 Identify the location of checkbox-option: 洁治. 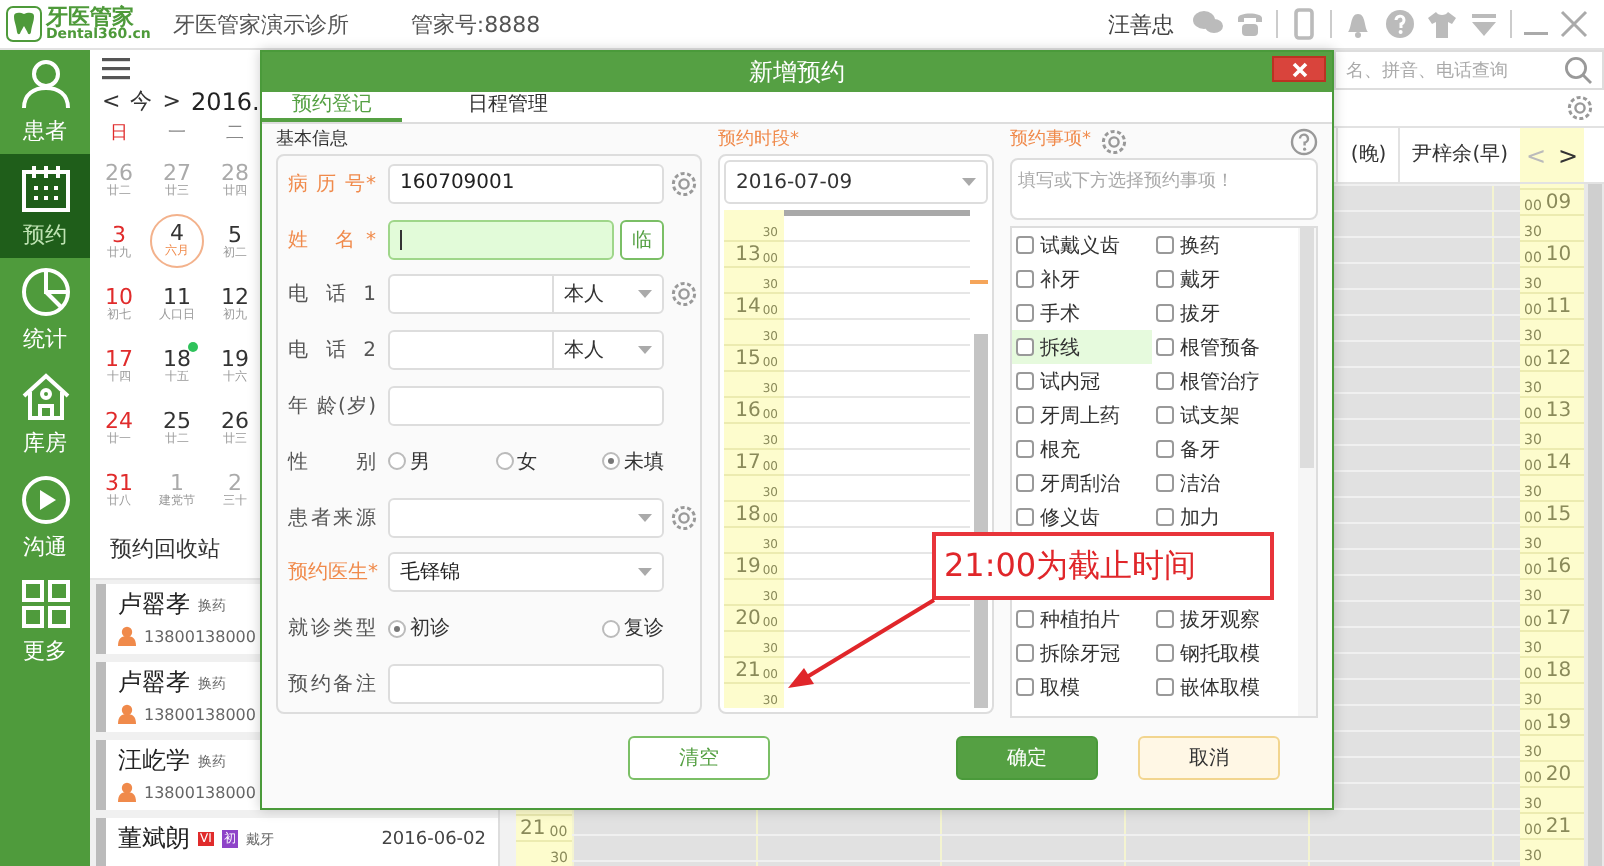
(1222, 483).